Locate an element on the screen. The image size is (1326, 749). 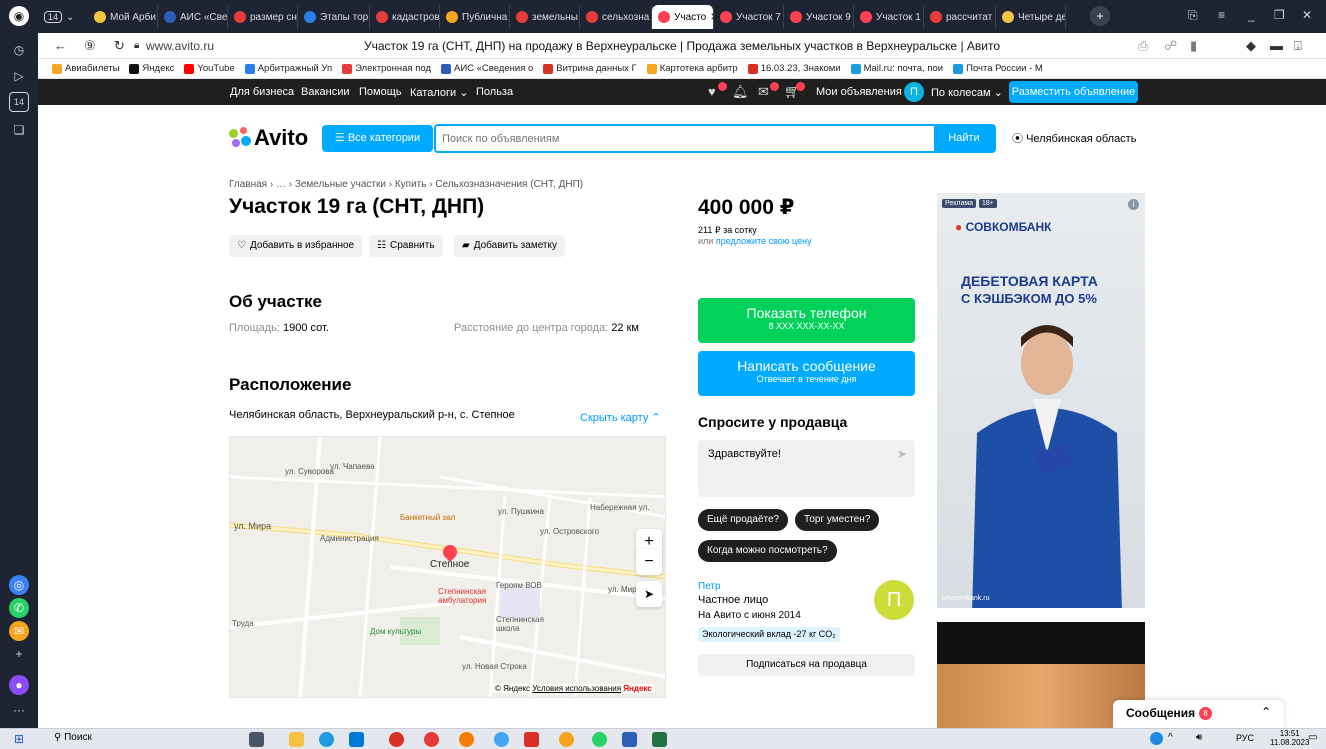
tabs-count-icon: 14 is located at coordinates (19, 102).